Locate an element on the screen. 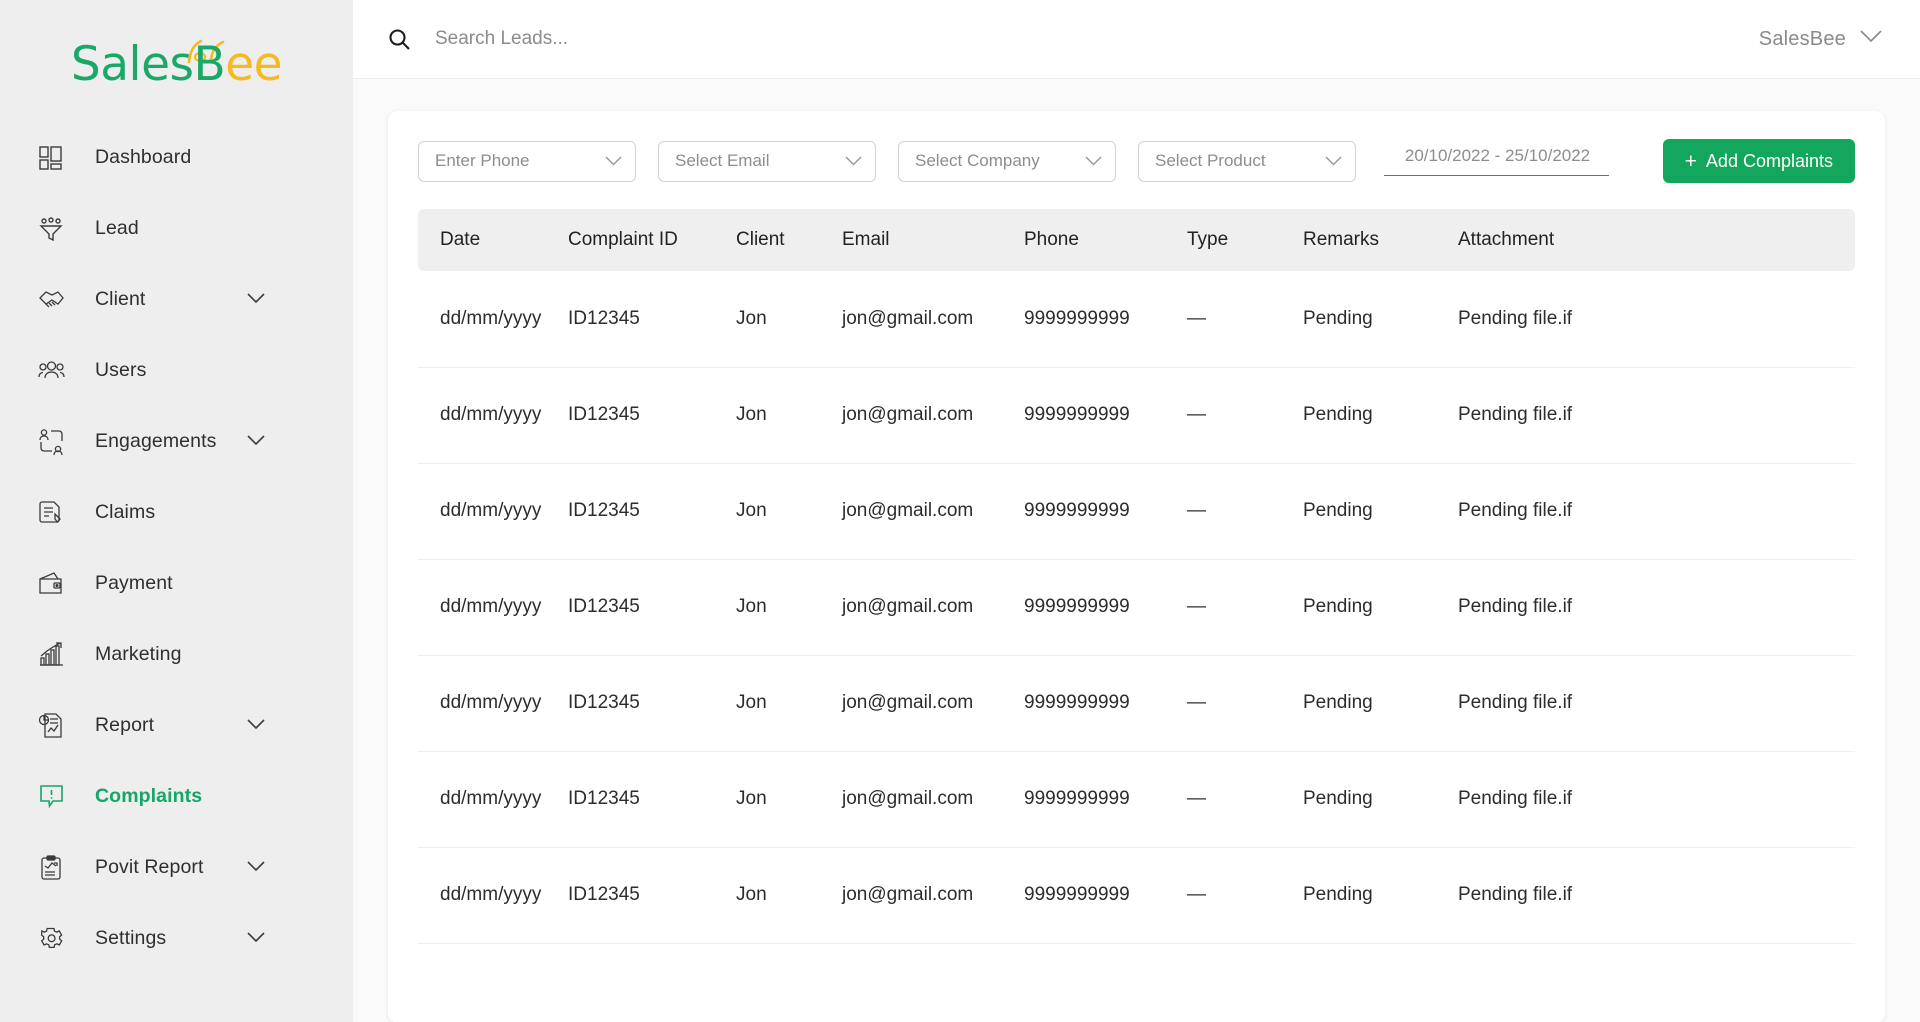  sidebar-item-settings: Settings is located at coordinates (176, 938).